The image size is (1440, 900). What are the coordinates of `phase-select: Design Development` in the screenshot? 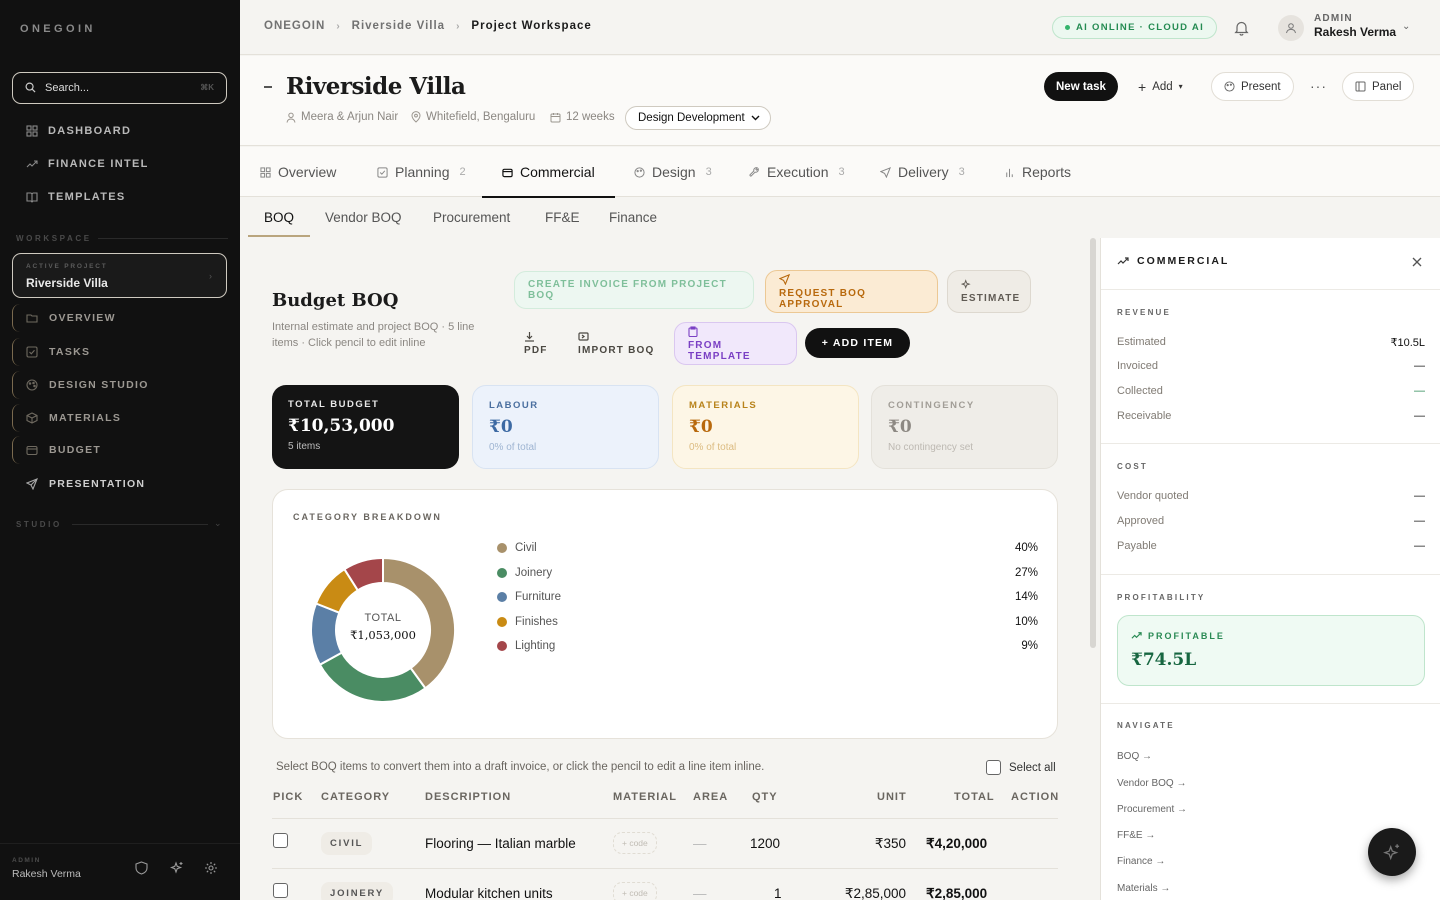 It's located at (698, 118).